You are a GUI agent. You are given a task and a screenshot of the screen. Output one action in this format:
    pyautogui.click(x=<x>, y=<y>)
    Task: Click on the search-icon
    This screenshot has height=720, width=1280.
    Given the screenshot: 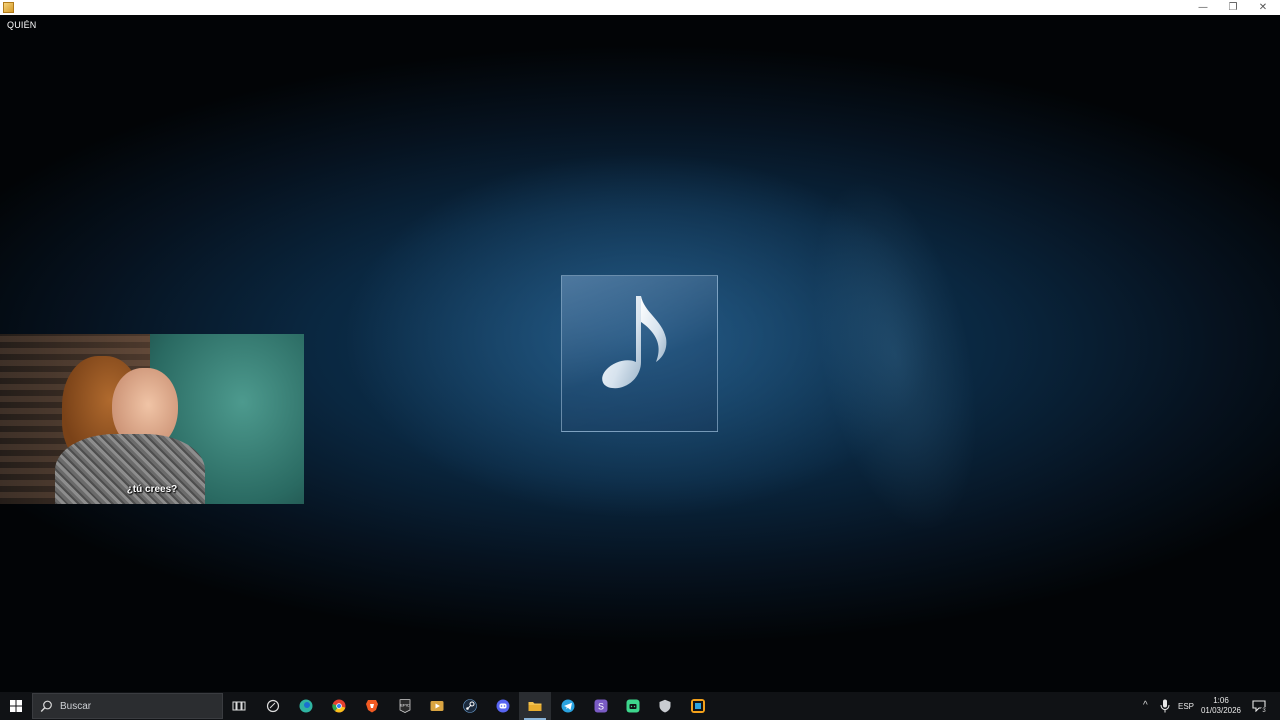 What is the action you would take?
    pyautogui.click(x=46, y=706)
    